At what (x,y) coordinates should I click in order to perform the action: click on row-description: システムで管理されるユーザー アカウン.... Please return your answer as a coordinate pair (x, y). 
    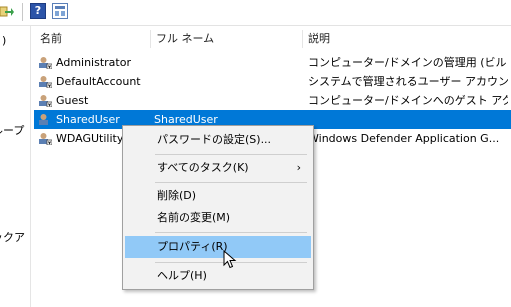
    Looking at the image, I should click on (408, 81).